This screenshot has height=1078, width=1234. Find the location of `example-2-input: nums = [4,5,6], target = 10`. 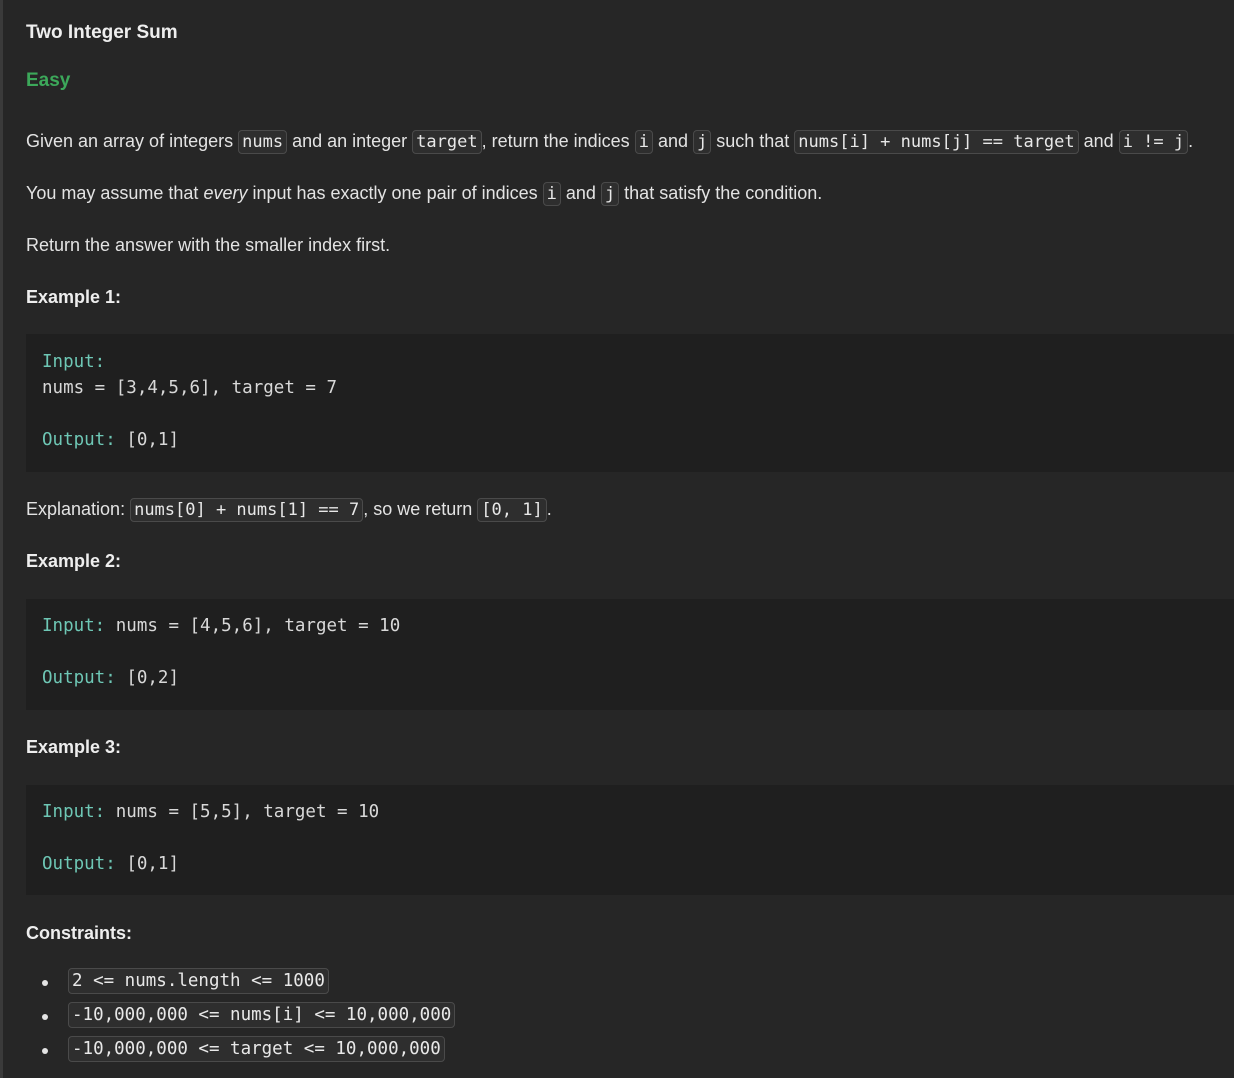

example-2-input: nums = [4,5,6], target = 10 is located at coordinates (258, 626).